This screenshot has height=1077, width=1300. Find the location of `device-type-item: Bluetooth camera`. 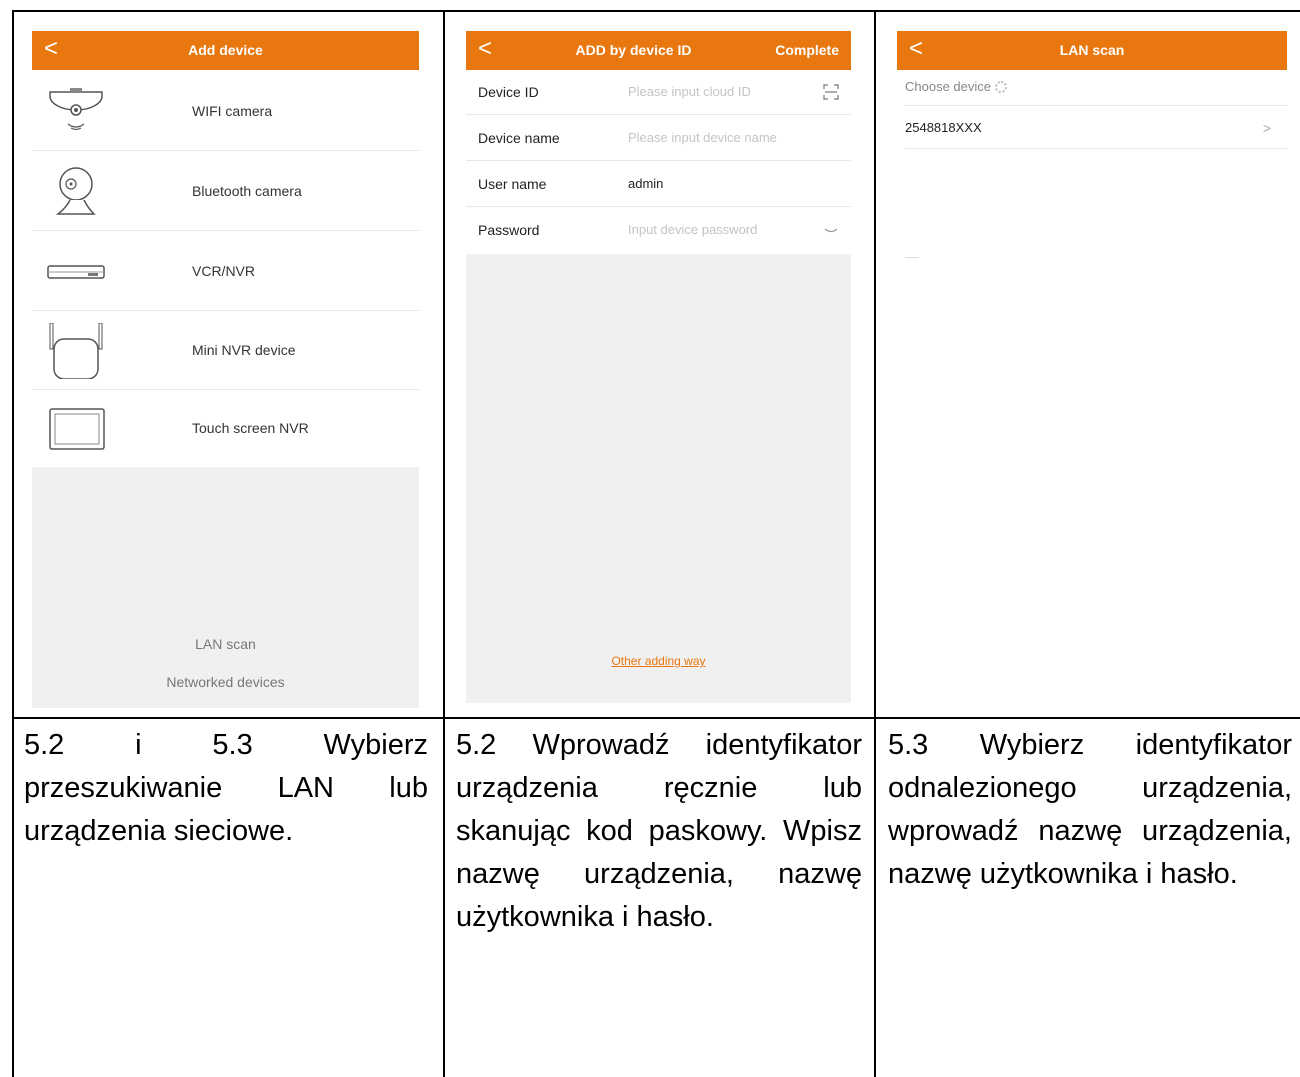

device-type-item: Bluetooth camera is located at coordinates (225, 191).